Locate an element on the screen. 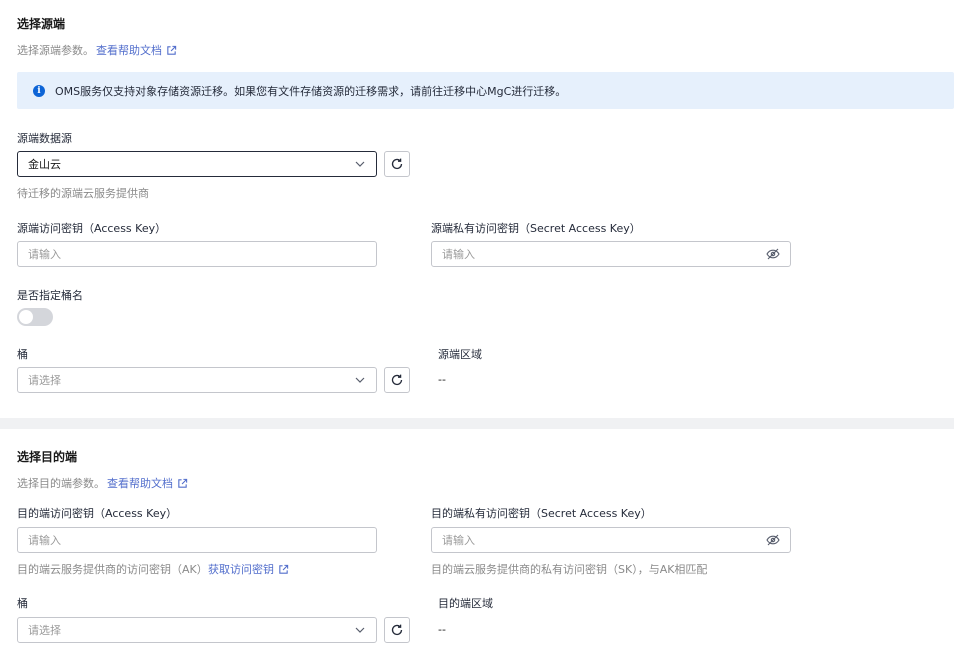 Image resolution: width=954 pixels, height=667 pixels. destination-bucket-placeholder: 请选择 is located at coordinates (44, 630).